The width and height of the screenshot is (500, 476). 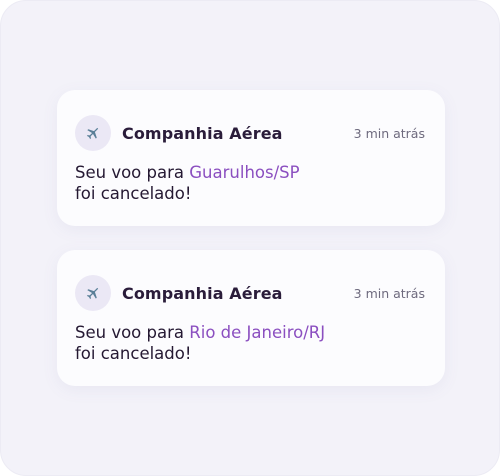 What do you see at coordinates (250, 183) in the screenshot?
I see `notification-message: Seu voo para Guarulhos/SP foi cancelado!` at bounding box center [250, 183].